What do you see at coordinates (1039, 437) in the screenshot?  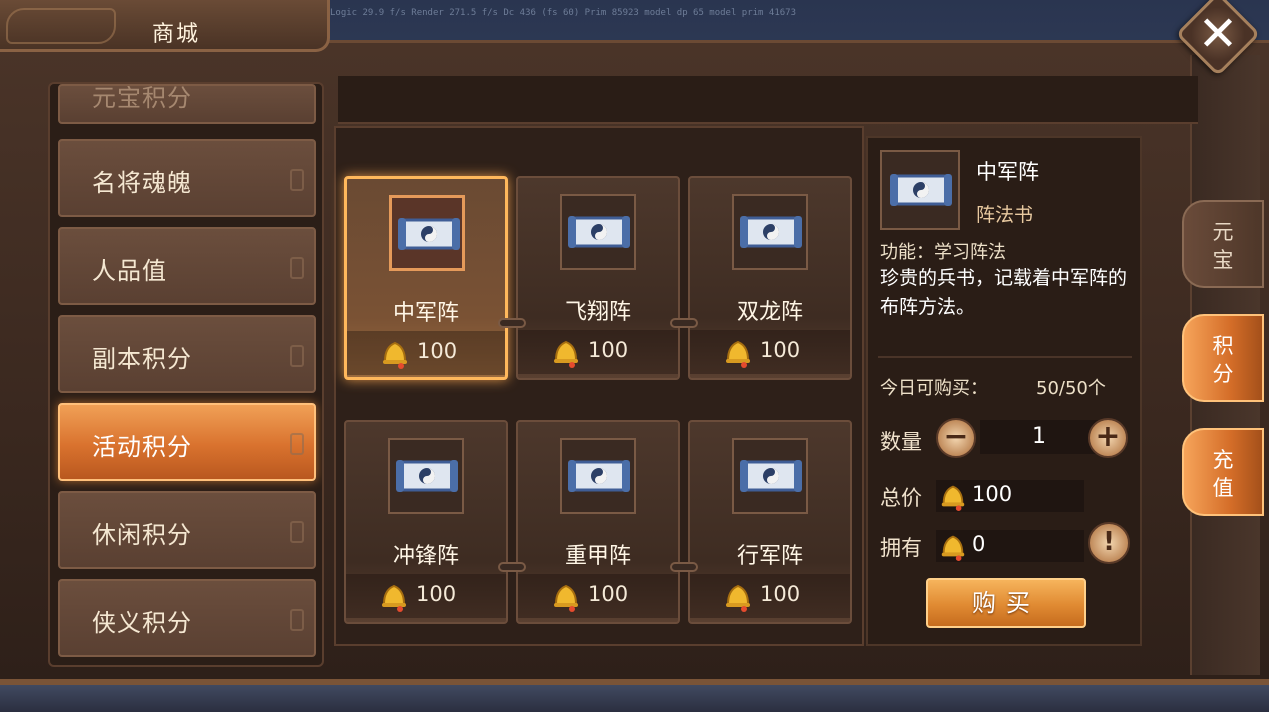 I see `quantity-stepper: 1` at bounding box center [1039, 437].